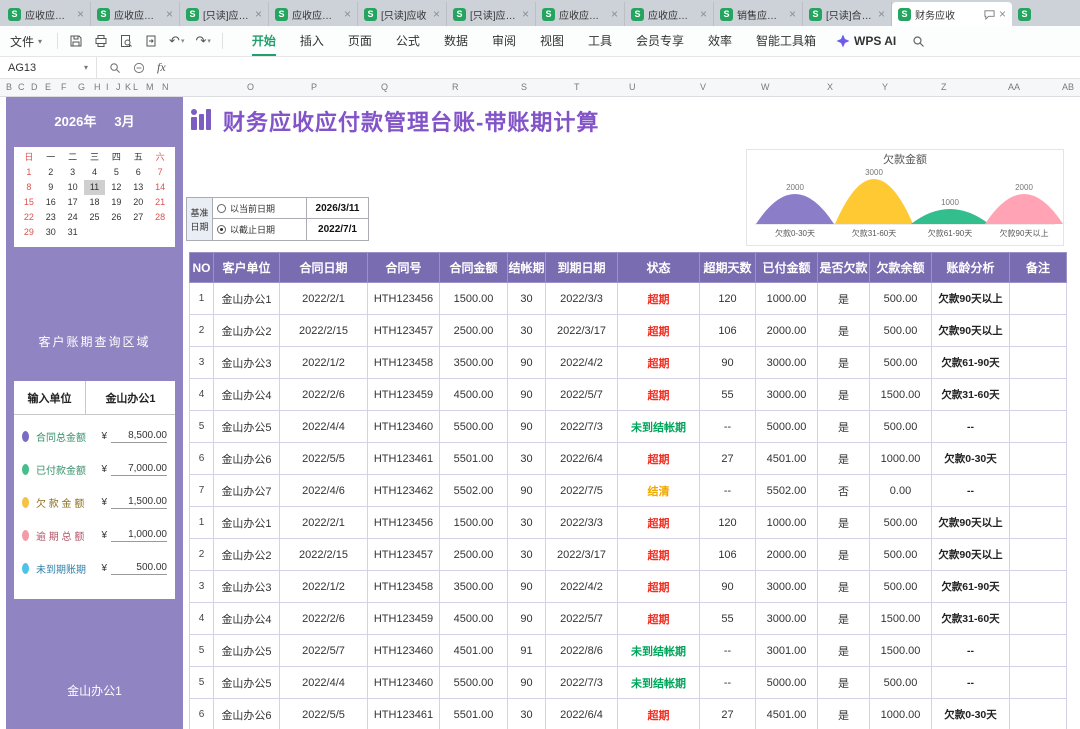  I want to click on calendar-day: 8, so click(29, 187).